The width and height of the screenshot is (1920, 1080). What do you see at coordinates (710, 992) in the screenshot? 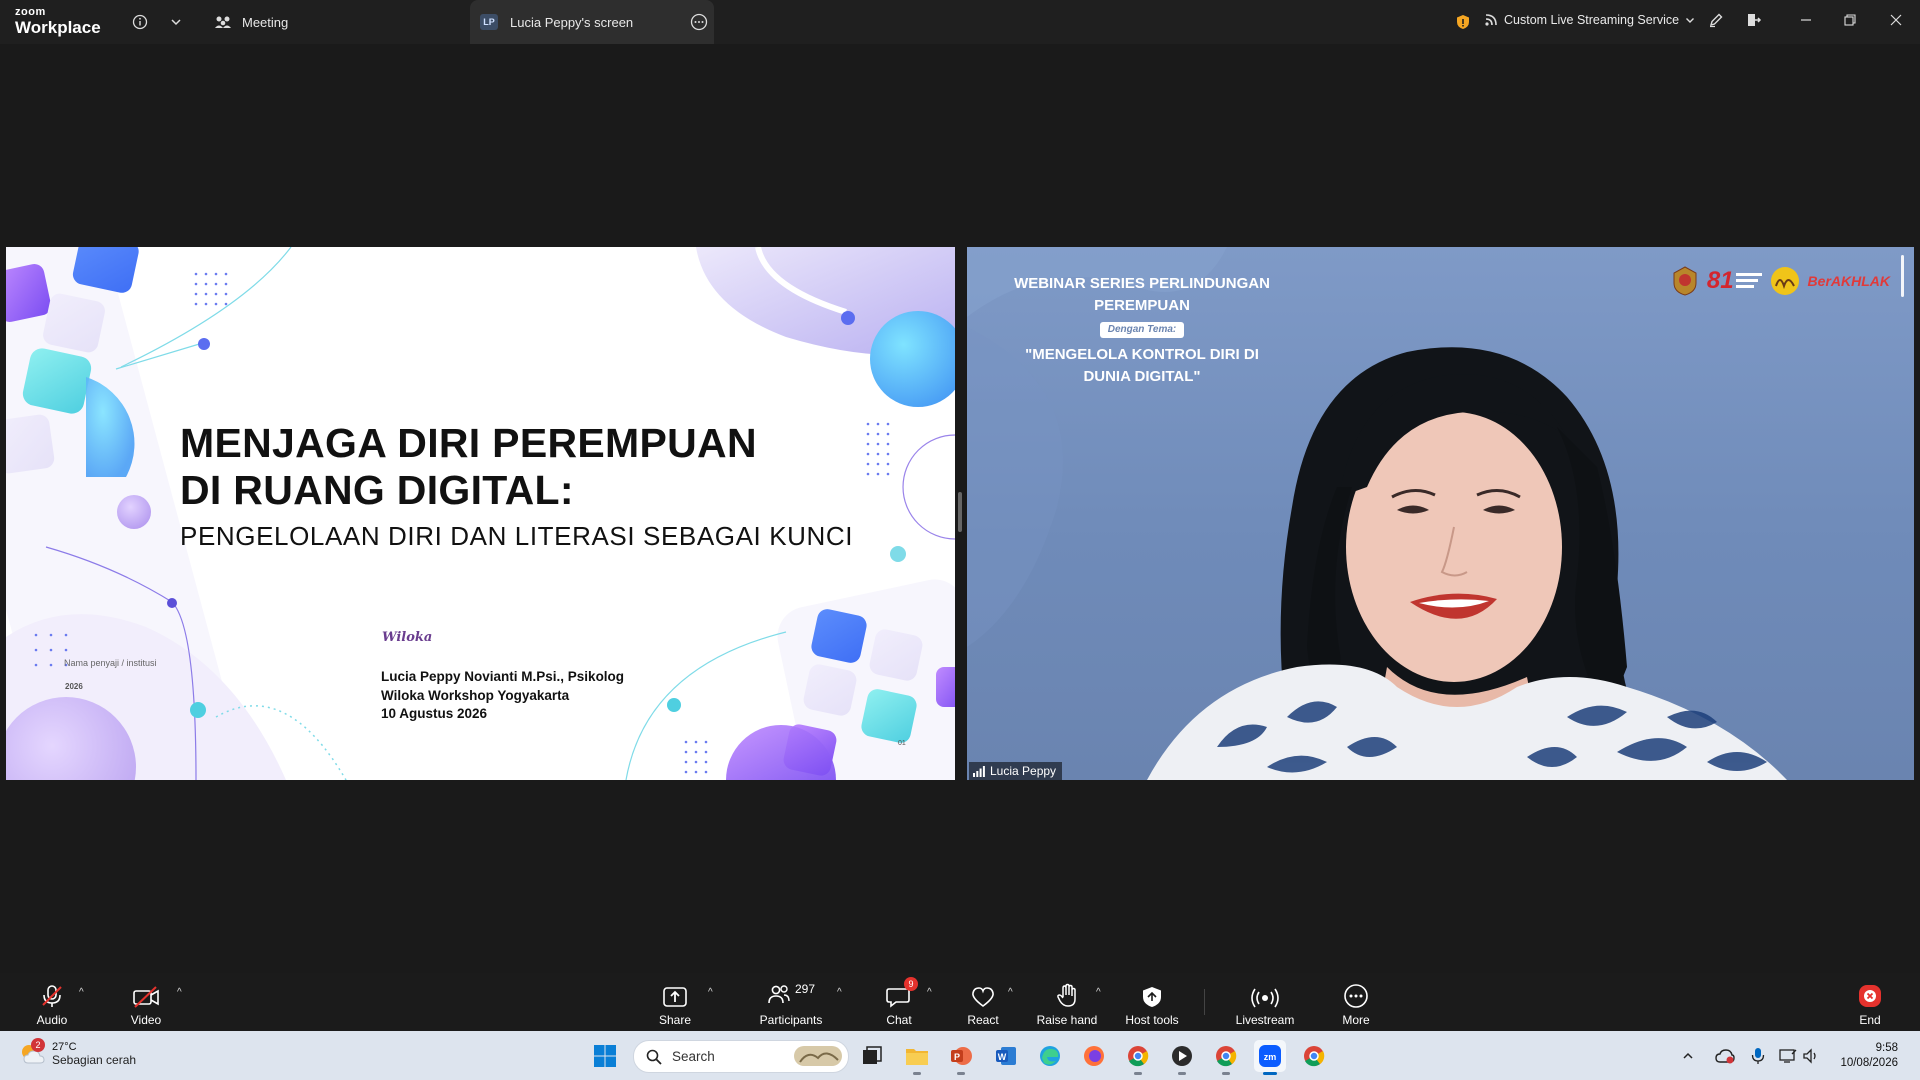
I see `share-options-caret: ^` at bounding box center [710, 992].